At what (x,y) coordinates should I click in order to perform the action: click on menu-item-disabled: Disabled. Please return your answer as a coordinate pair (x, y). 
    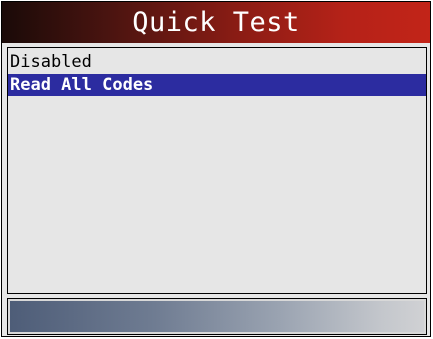
    Looking at the image, I should click on (217, 62).